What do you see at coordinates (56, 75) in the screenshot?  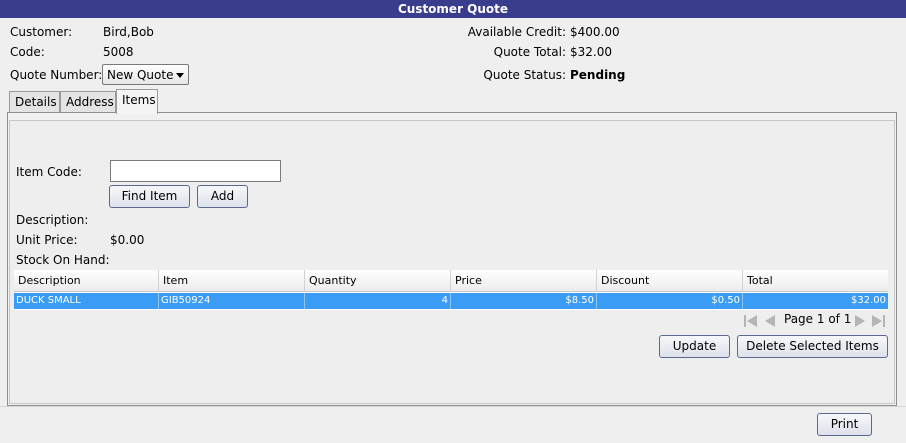 I see `quote-number-label: Quote Number:` at bounding box center [56, 75].